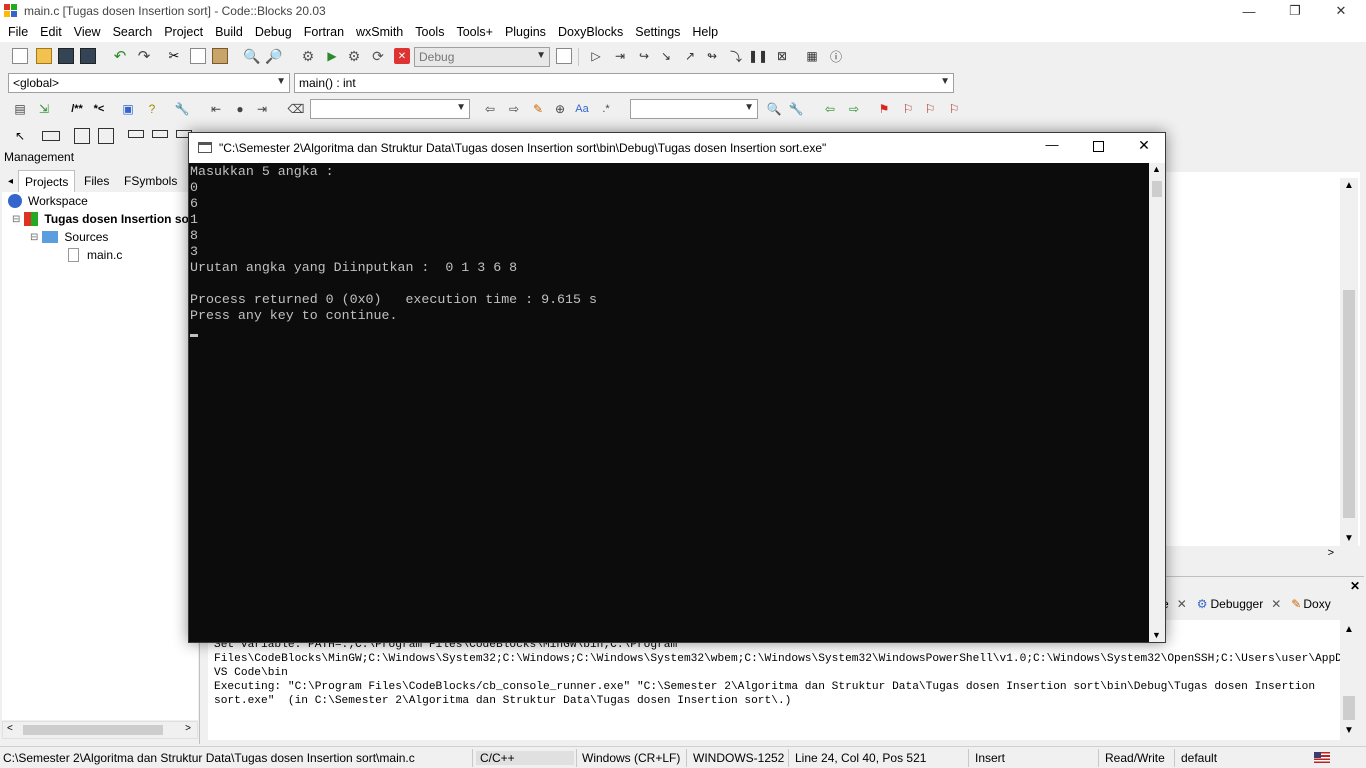 This screenshot has width=1366, height=768. Describe the element at coordinates (1052, 148) in the screenshot. I see `console-minimize-button: —` at that location.